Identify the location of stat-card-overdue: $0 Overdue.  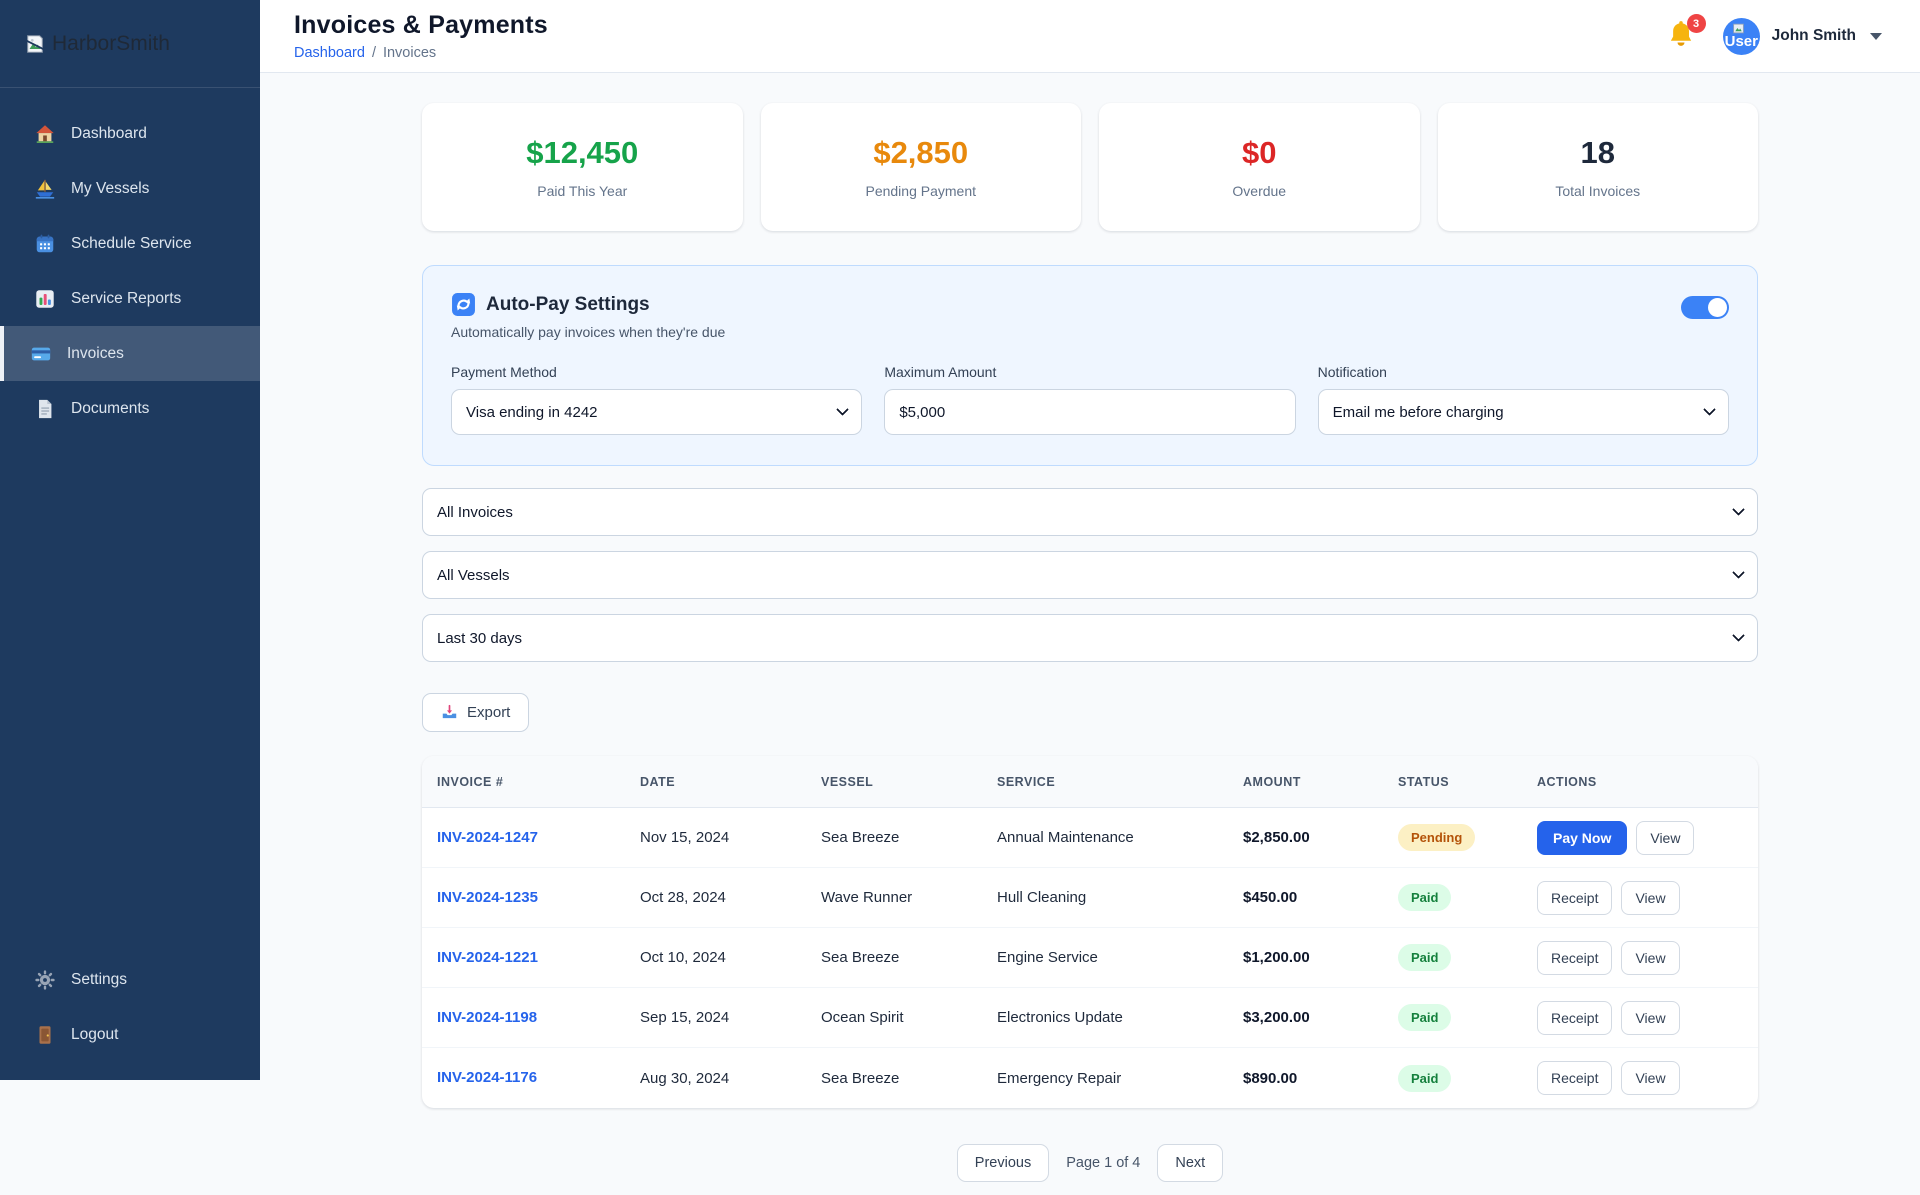
(1259, 167).